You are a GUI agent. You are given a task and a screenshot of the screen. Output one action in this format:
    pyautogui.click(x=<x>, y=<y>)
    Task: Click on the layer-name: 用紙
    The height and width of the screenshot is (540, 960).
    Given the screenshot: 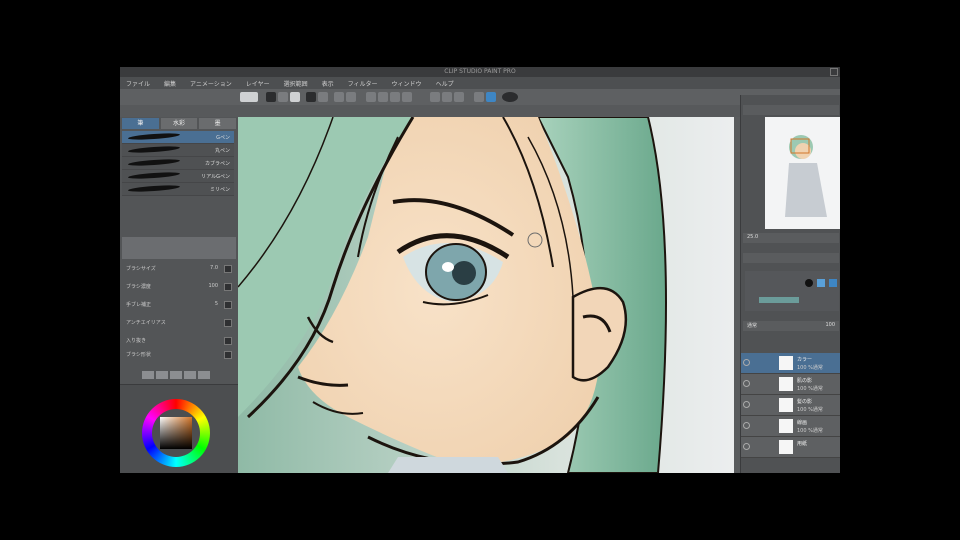 What is the action you would take?
    pyautogui.click(x=802, y=444)
    